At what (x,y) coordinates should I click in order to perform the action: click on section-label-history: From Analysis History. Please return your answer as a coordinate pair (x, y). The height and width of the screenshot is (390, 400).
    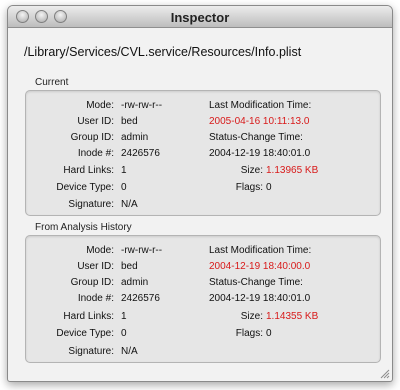
    Looking at the image, I should click on (83, 227).